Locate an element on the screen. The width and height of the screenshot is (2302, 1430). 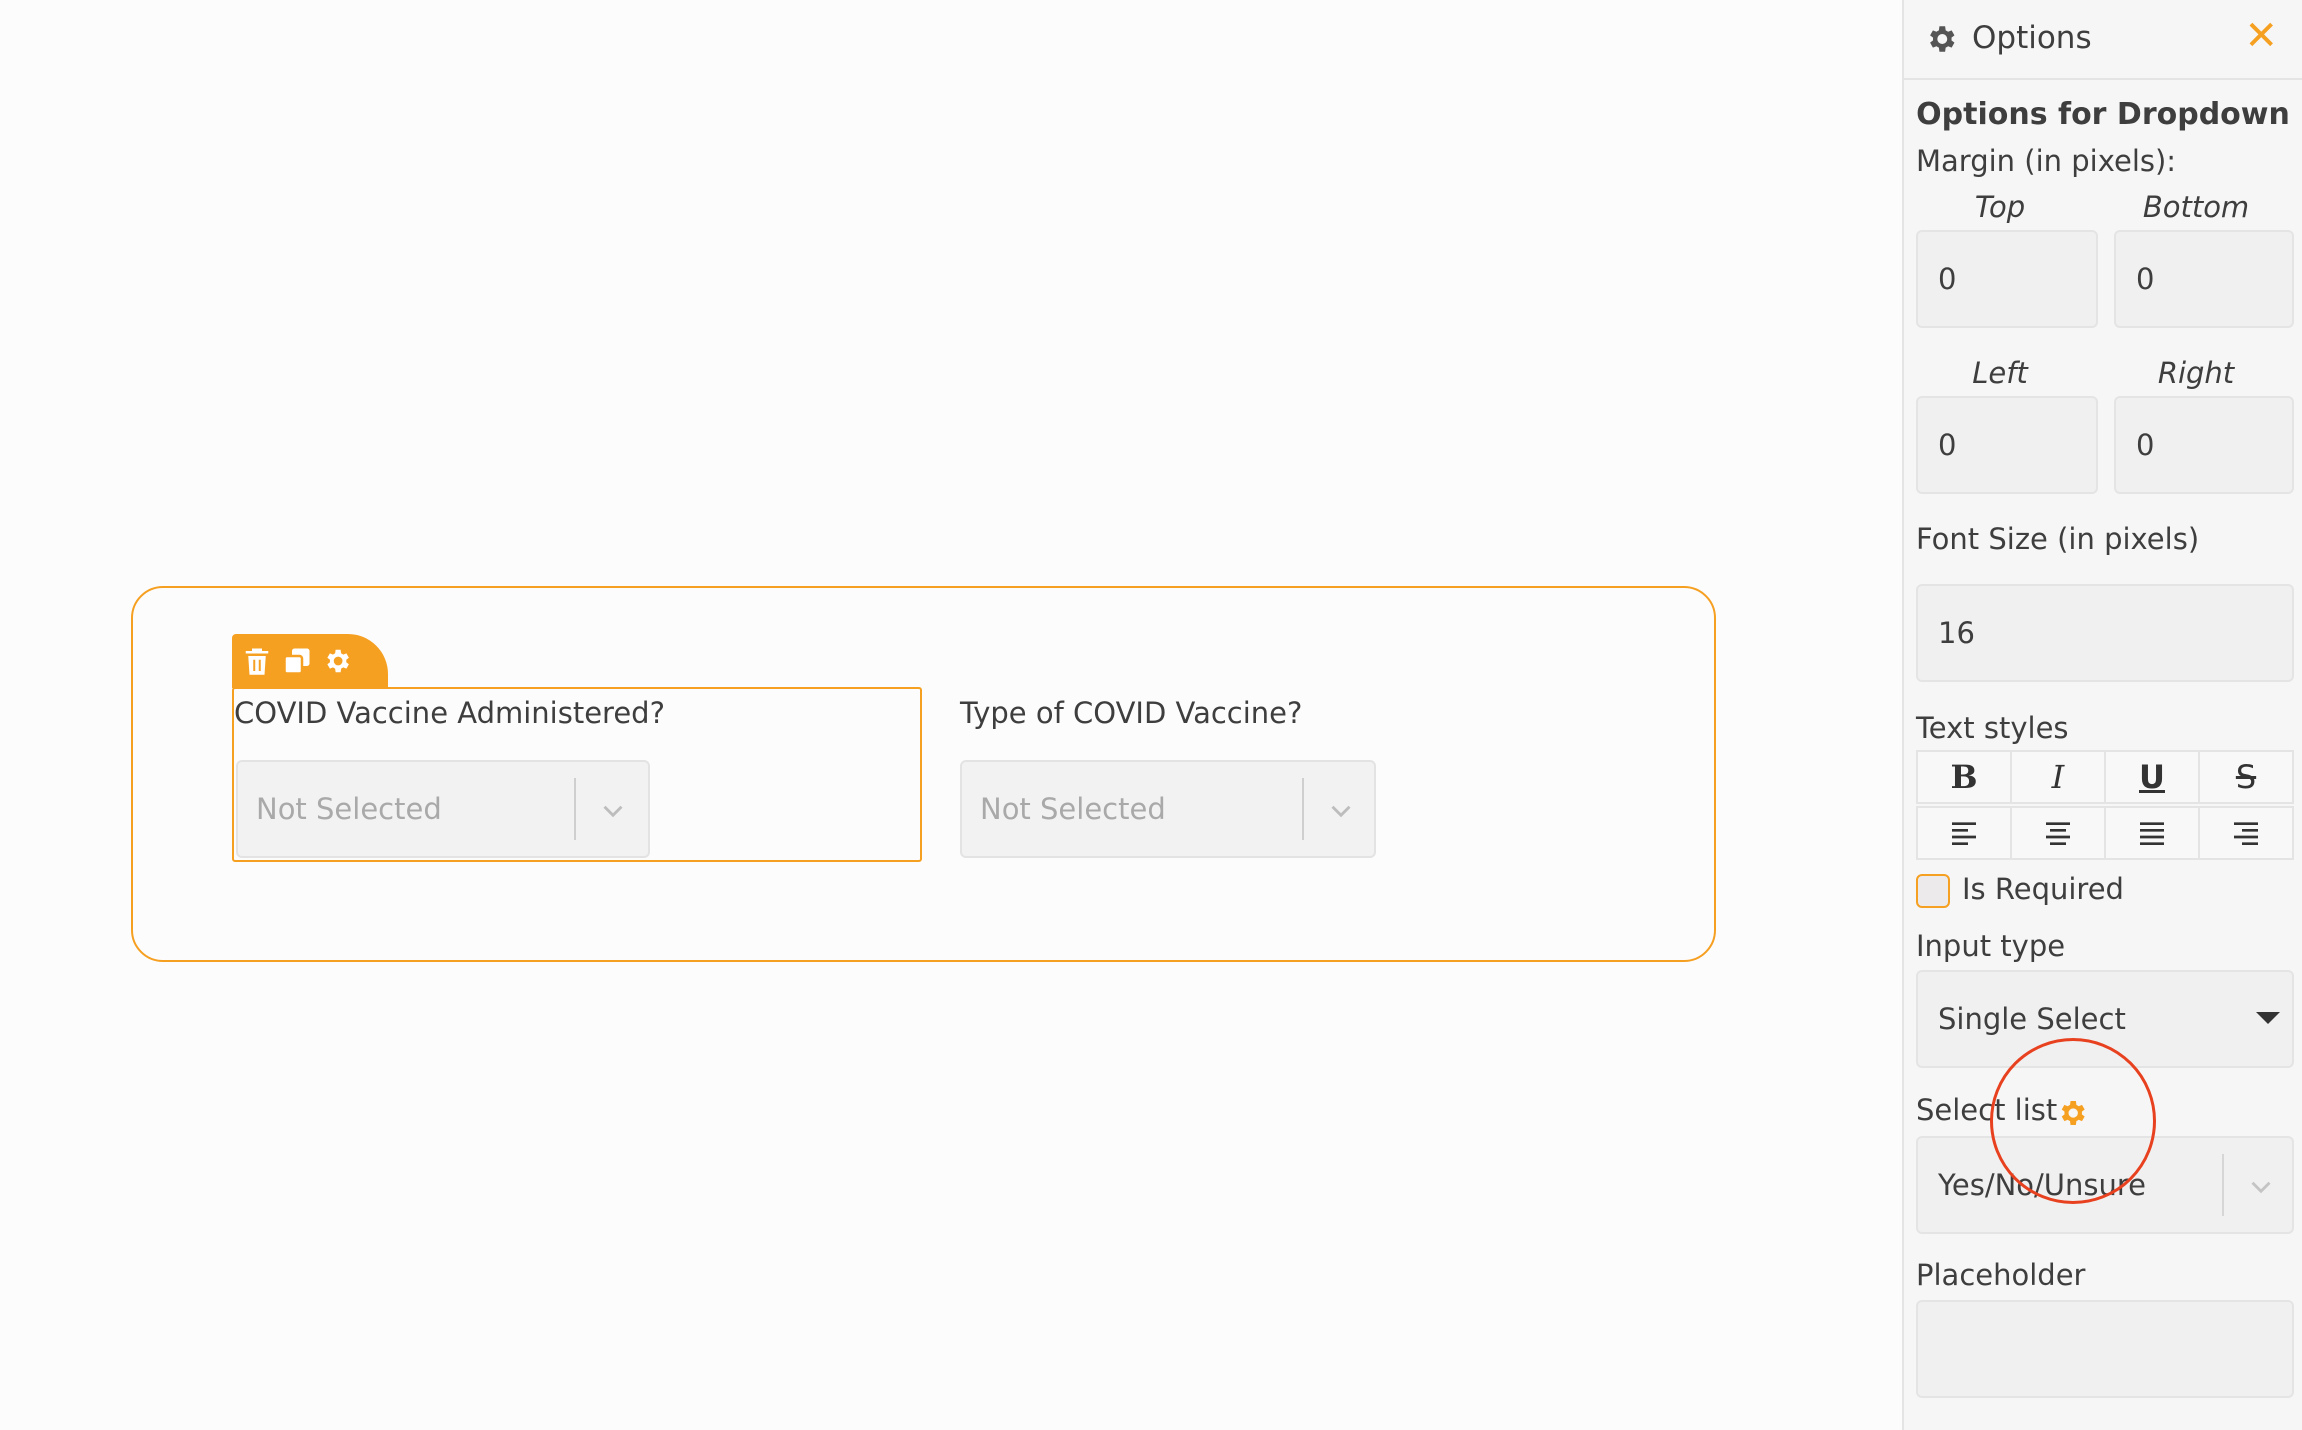
input-type-value: Single Select is located at coordinates (2032, 1019).